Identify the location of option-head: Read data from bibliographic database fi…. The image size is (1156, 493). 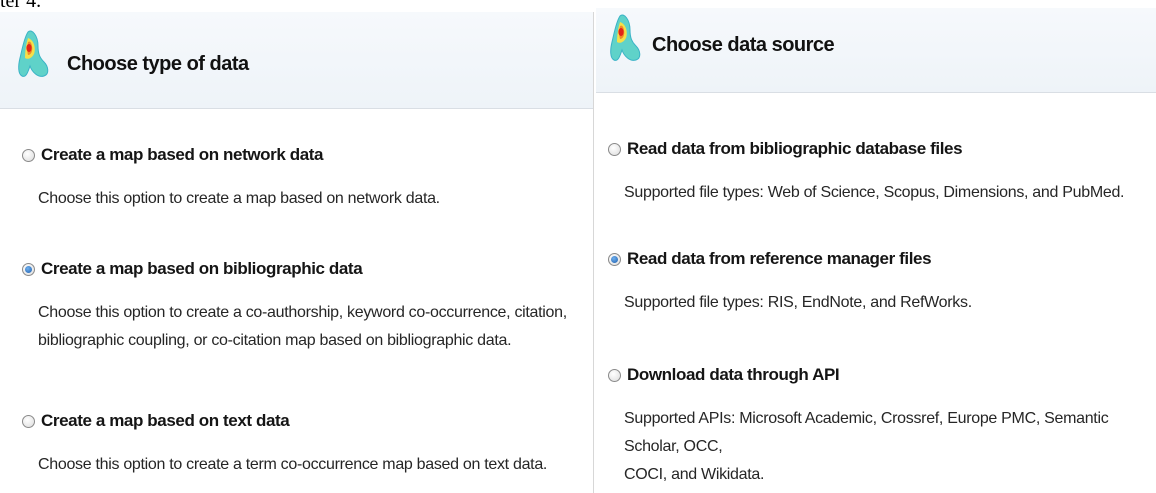
(877, 149).